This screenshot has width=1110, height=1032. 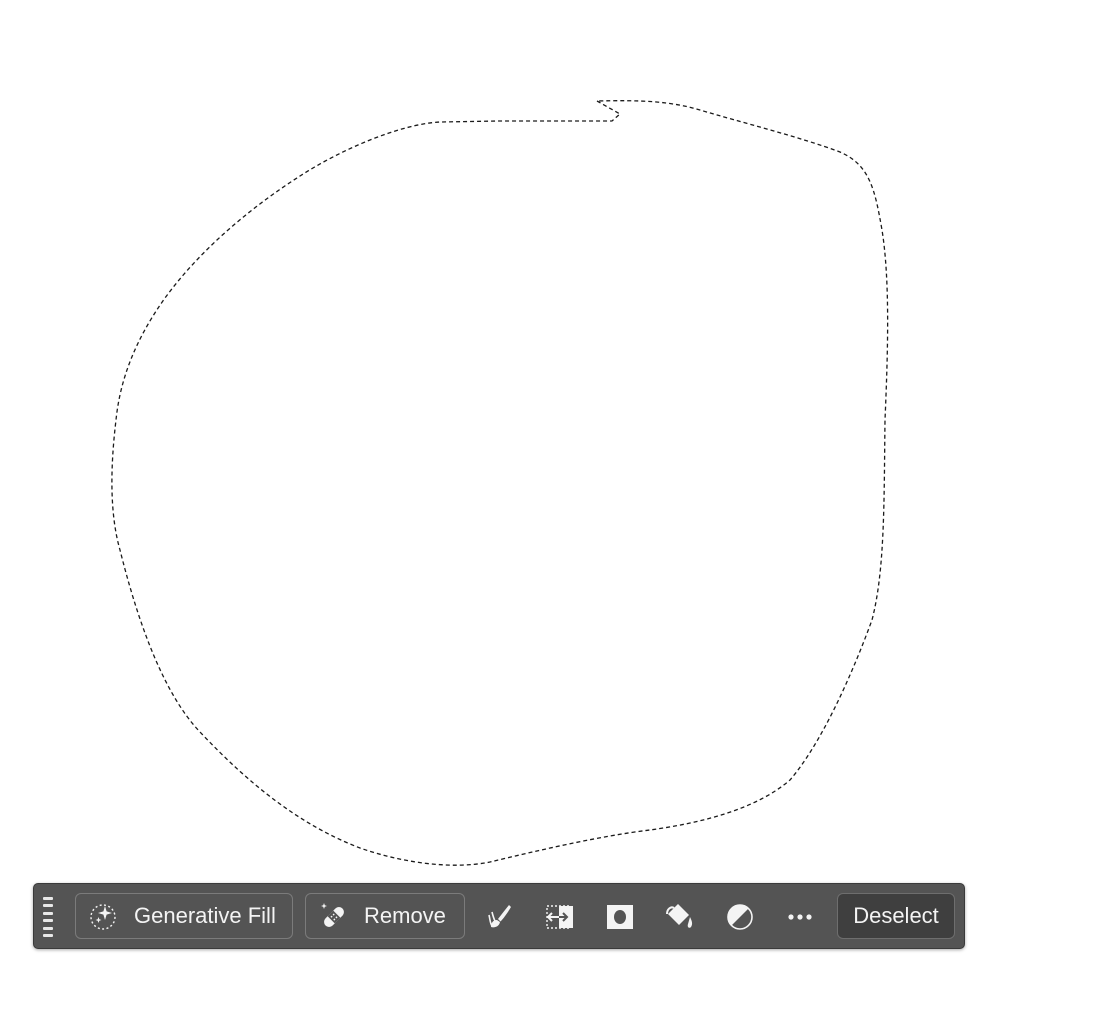 I want to click on brush-icon, so click(x=500, y=917).